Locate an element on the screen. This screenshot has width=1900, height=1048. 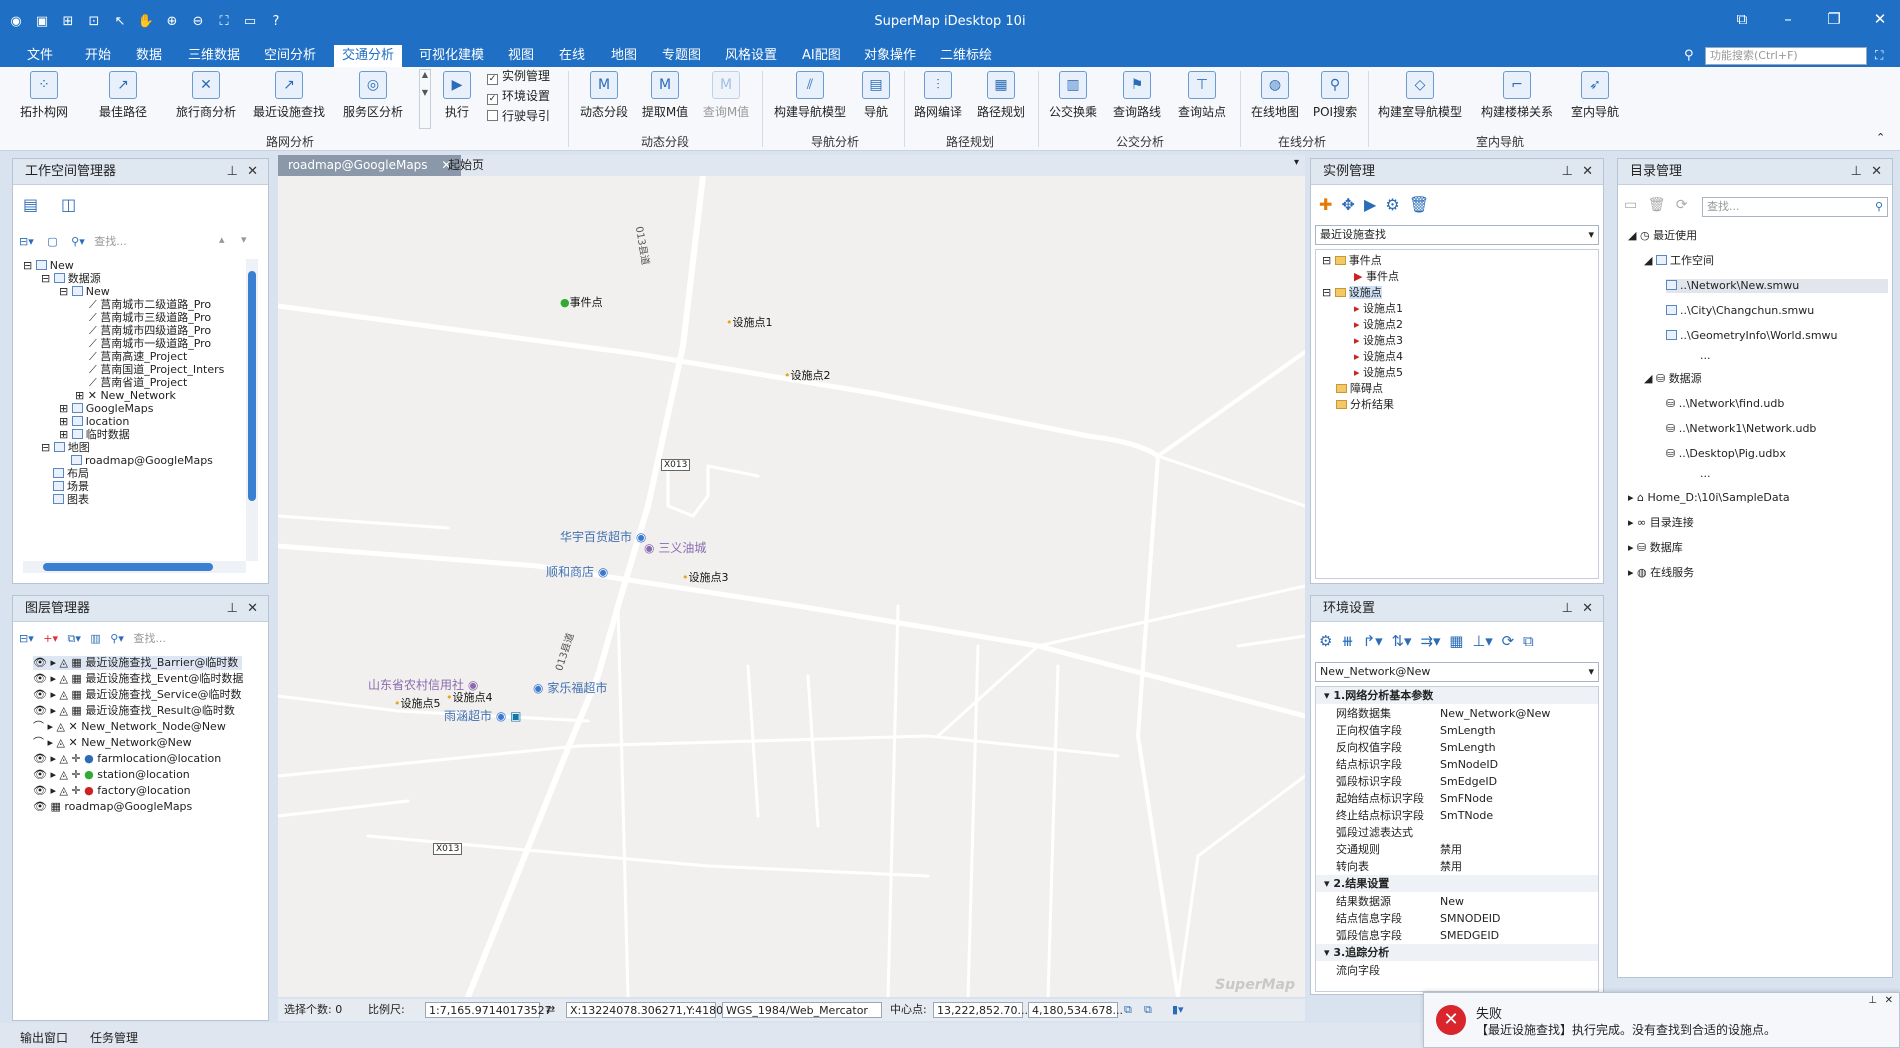
facility-point-3: •设施点3 is located at coordinates (705, 577).